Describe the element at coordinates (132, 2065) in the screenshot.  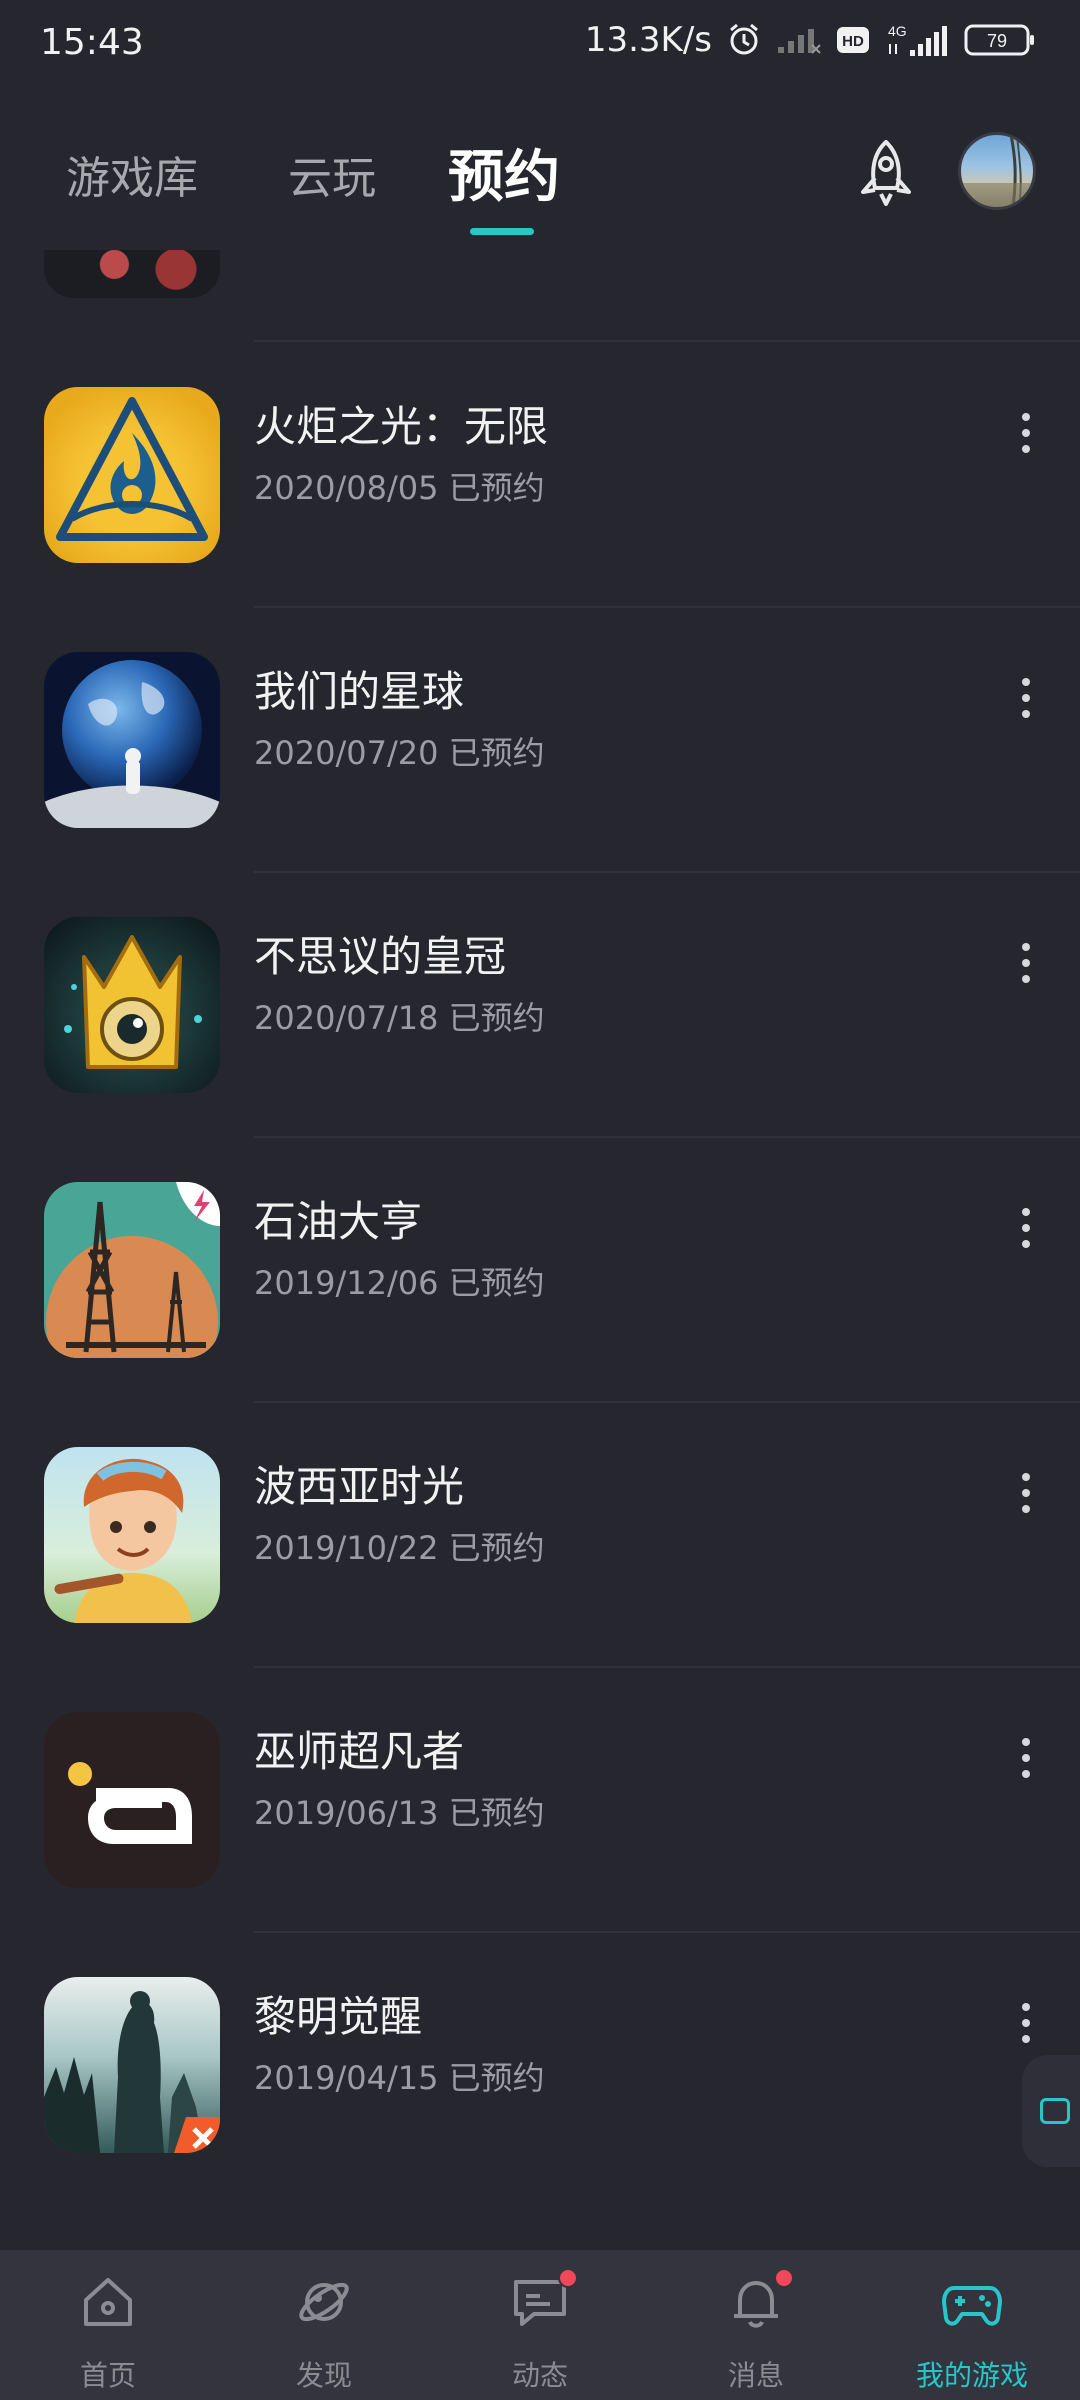
I see `dawn-icon` at that location.